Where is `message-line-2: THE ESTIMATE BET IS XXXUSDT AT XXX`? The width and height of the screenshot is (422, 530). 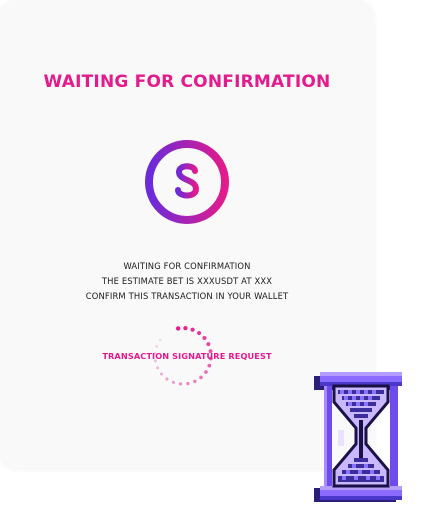
message-line-2: THE ESTIMATE BET IS XXXUSDT AT XXX is located at coordinates (187, 281).